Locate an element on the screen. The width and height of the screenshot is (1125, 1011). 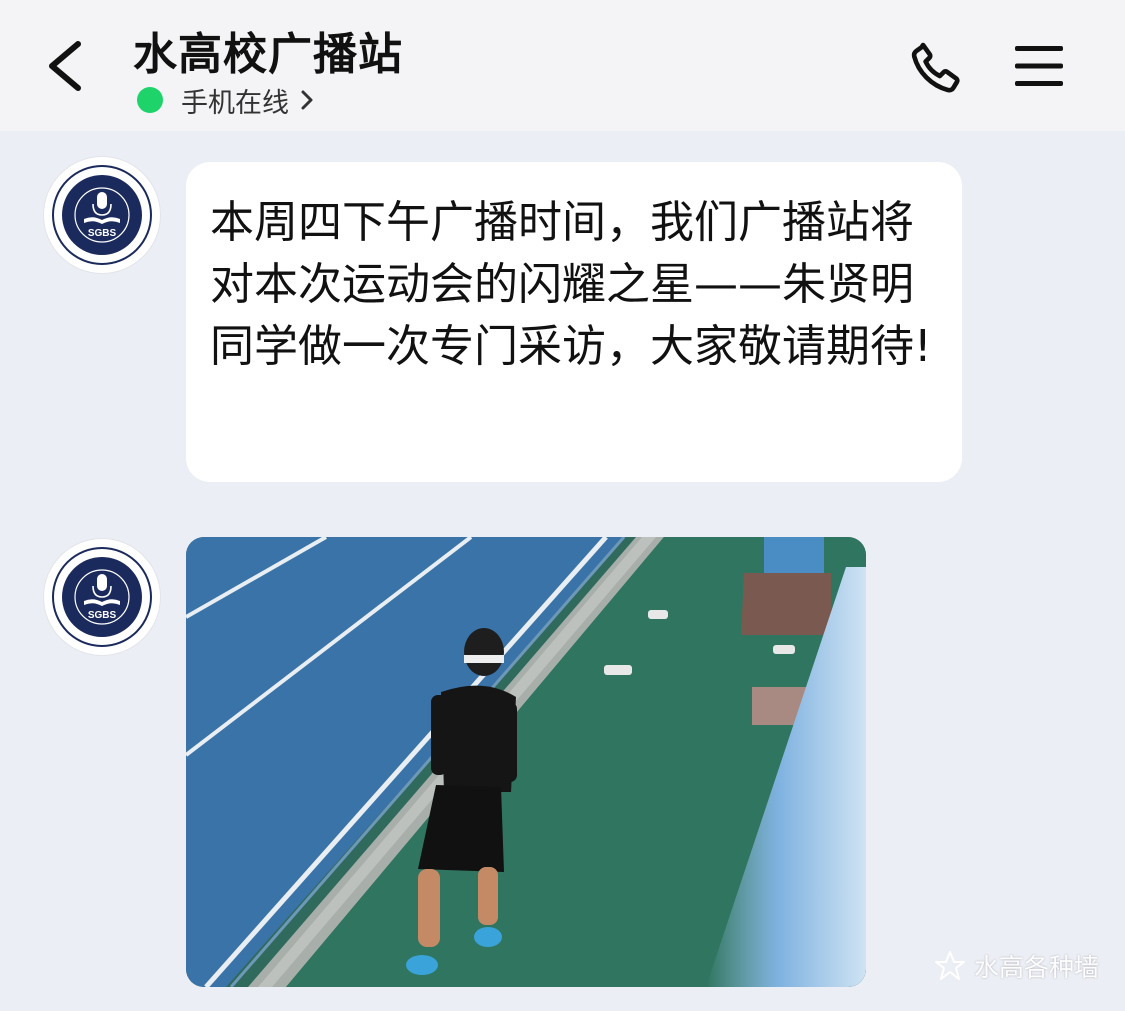
watermark-text: 水高各种墙 is located at coordinates (1037, 967).